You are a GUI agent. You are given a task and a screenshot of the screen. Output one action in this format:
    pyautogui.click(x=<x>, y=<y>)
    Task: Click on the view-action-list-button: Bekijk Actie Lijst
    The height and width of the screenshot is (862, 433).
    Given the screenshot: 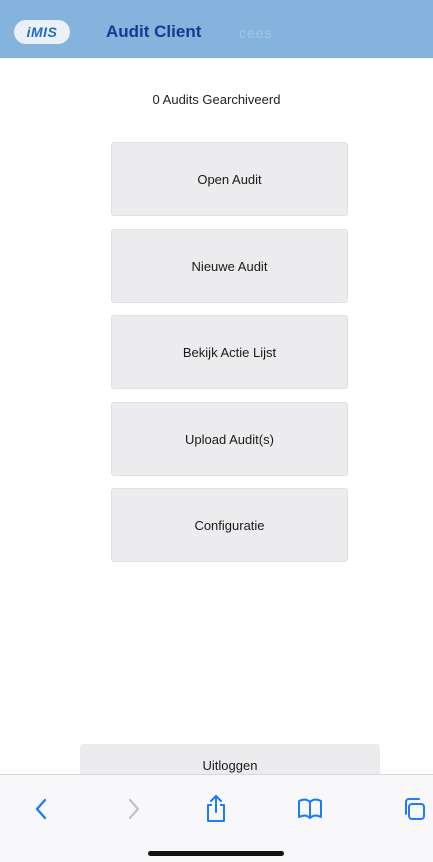 What is the action you would take?
    pyautogui.click(x=229, y=352)
    